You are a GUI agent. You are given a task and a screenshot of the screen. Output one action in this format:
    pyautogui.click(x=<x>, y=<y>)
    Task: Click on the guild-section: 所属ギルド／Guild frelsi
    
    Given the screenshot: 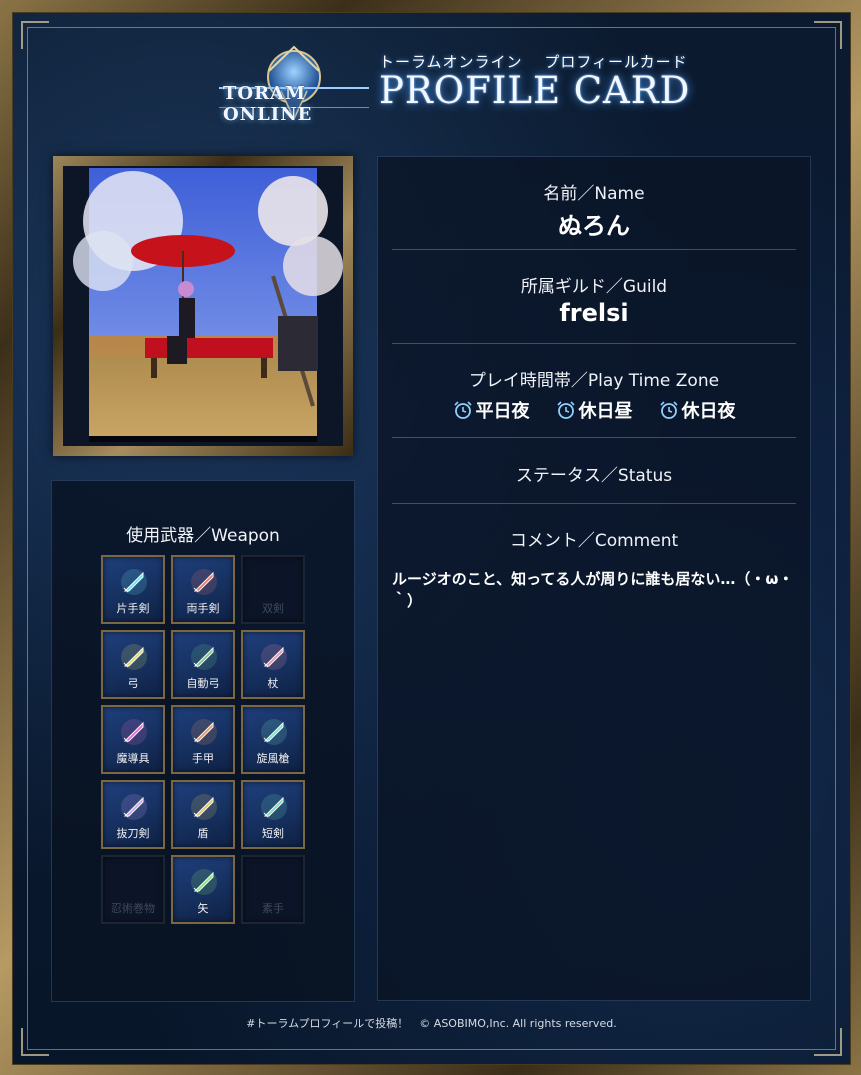 What is the action you would take?
    pyautogui.click(x=594, y=299)
    